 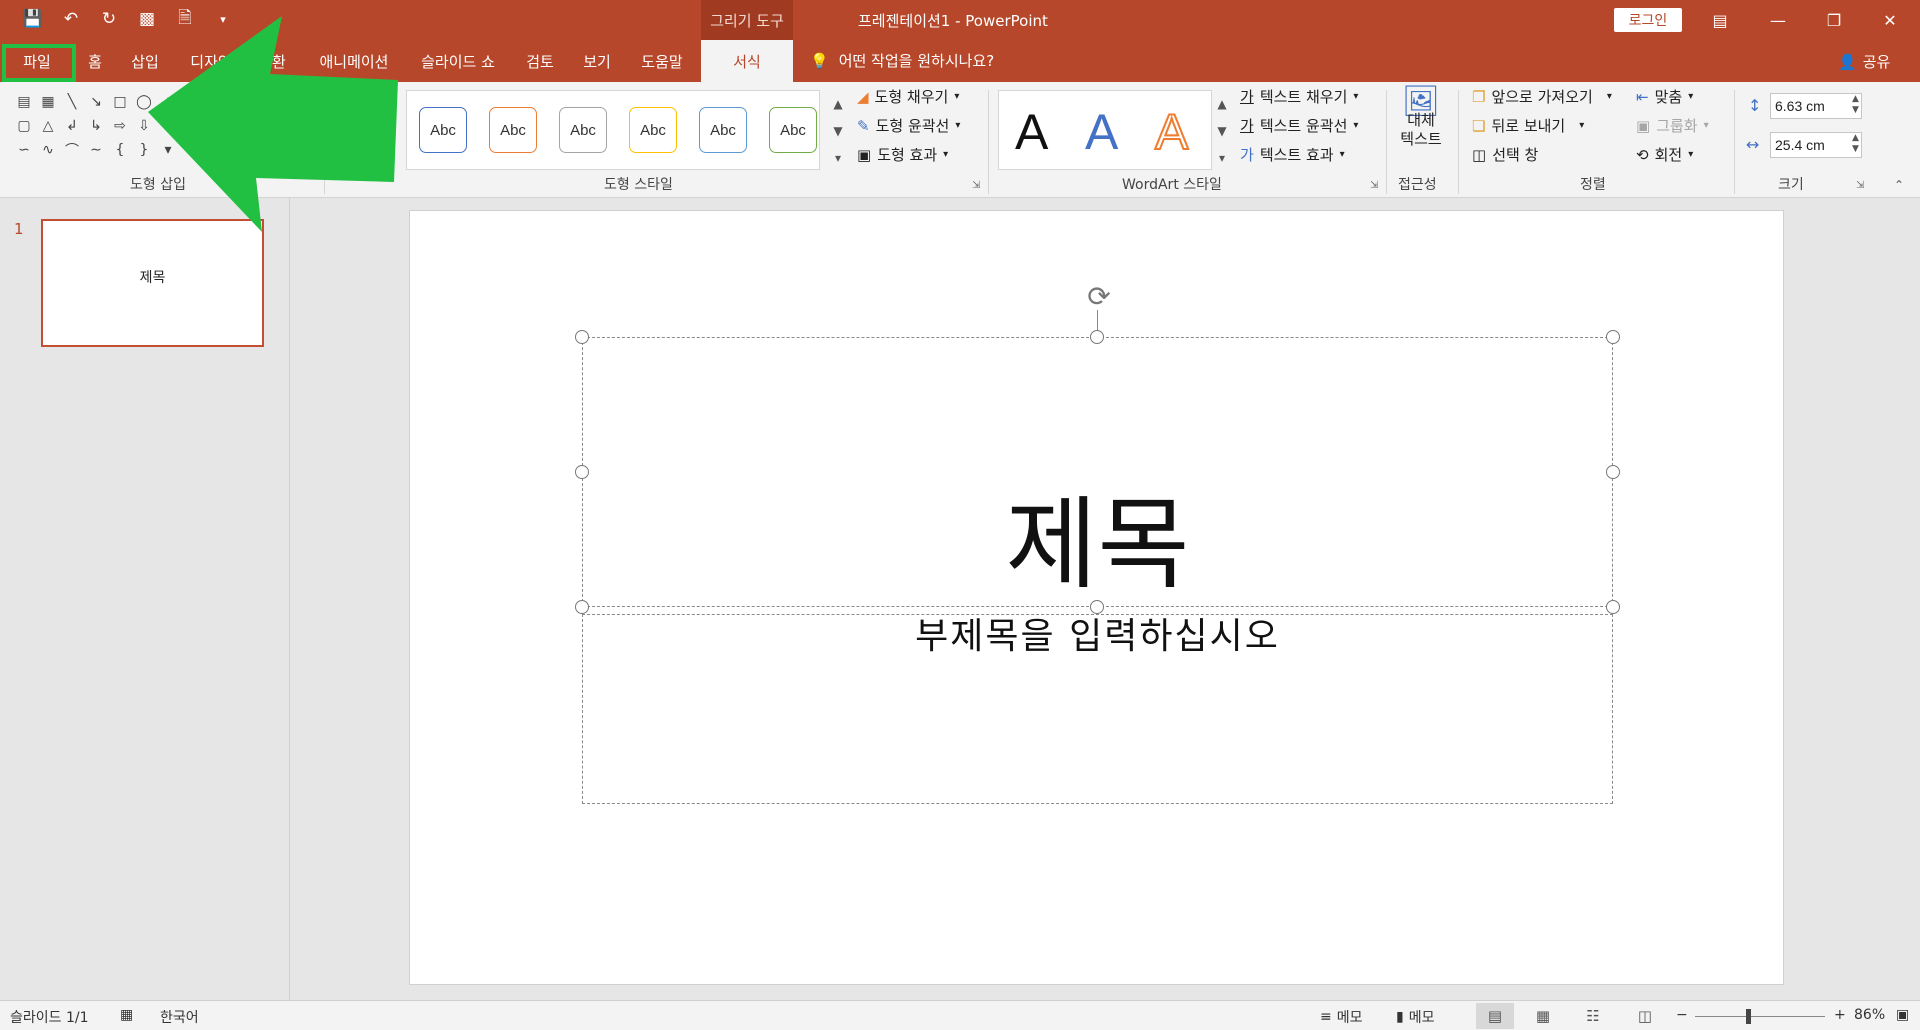 I want to click on text-effects-button: 가 텍스트 효과 ▾, so click(x=1292, y=154).